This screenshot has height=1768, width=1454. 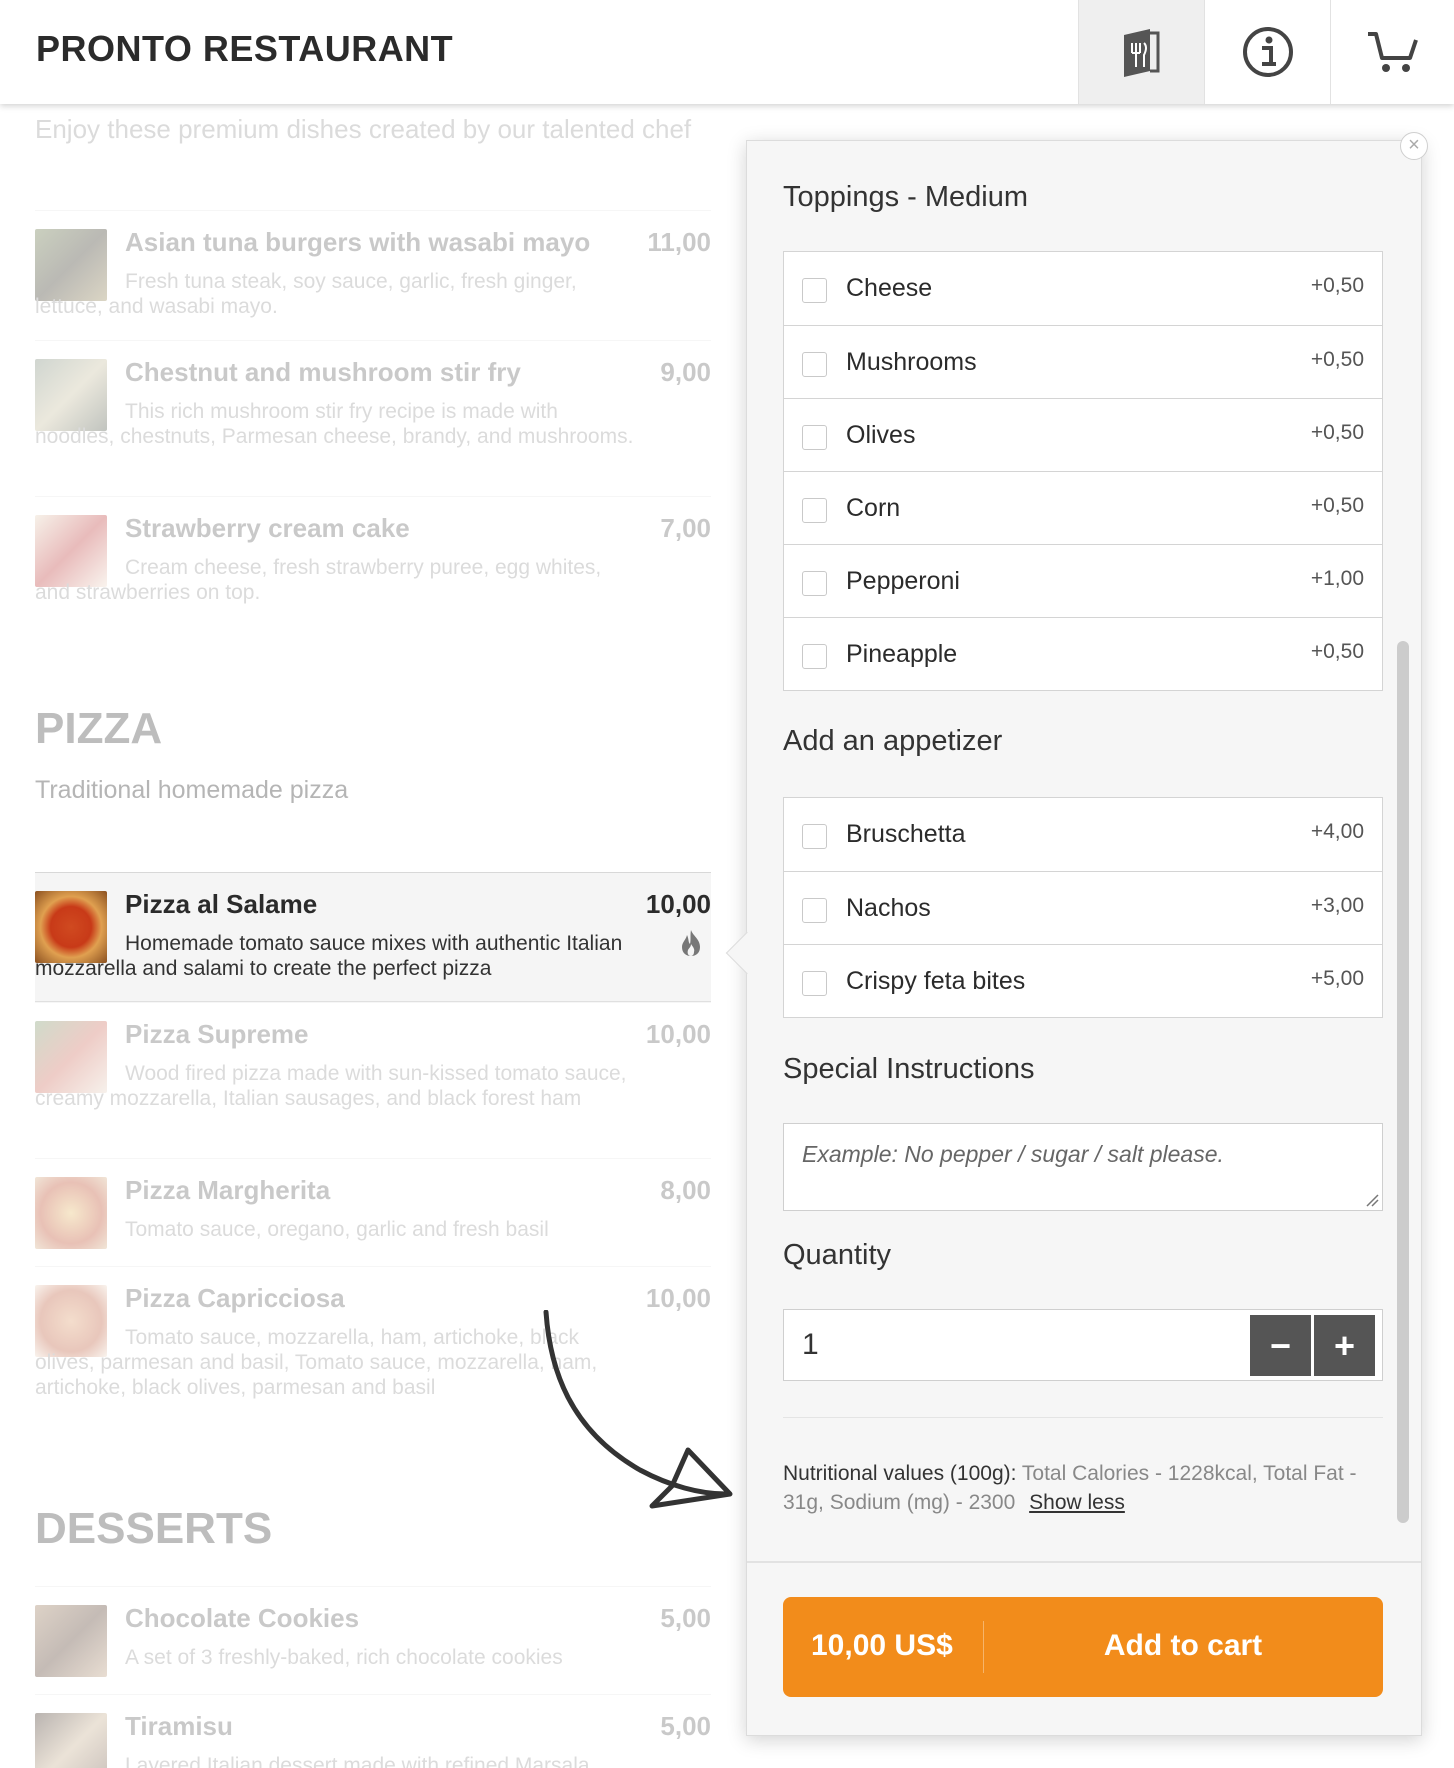 What do you see at coordinates (221, 904) in the screenshot?
I see `dish-name: Pizza al Salame` at bounding box center [221, 904].